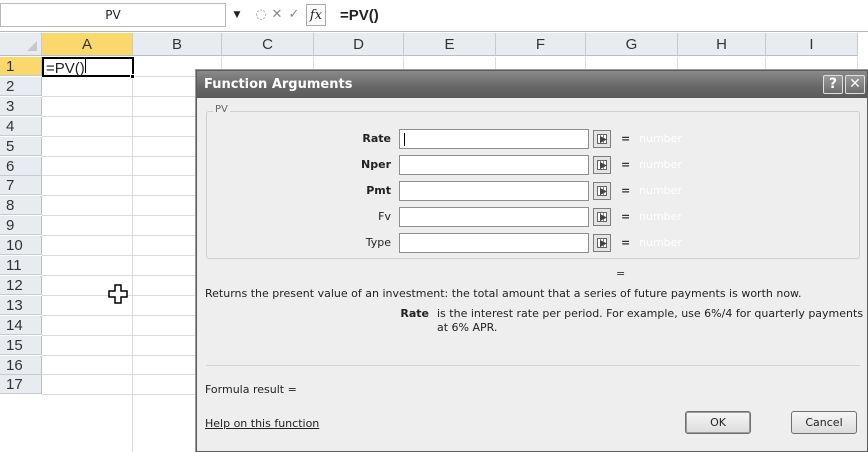 This screenshot has height=452, width=868. What do you see at coordinates (494, 139) in the screenshot?
I see `rate-input` at bounding box center [494, 139].